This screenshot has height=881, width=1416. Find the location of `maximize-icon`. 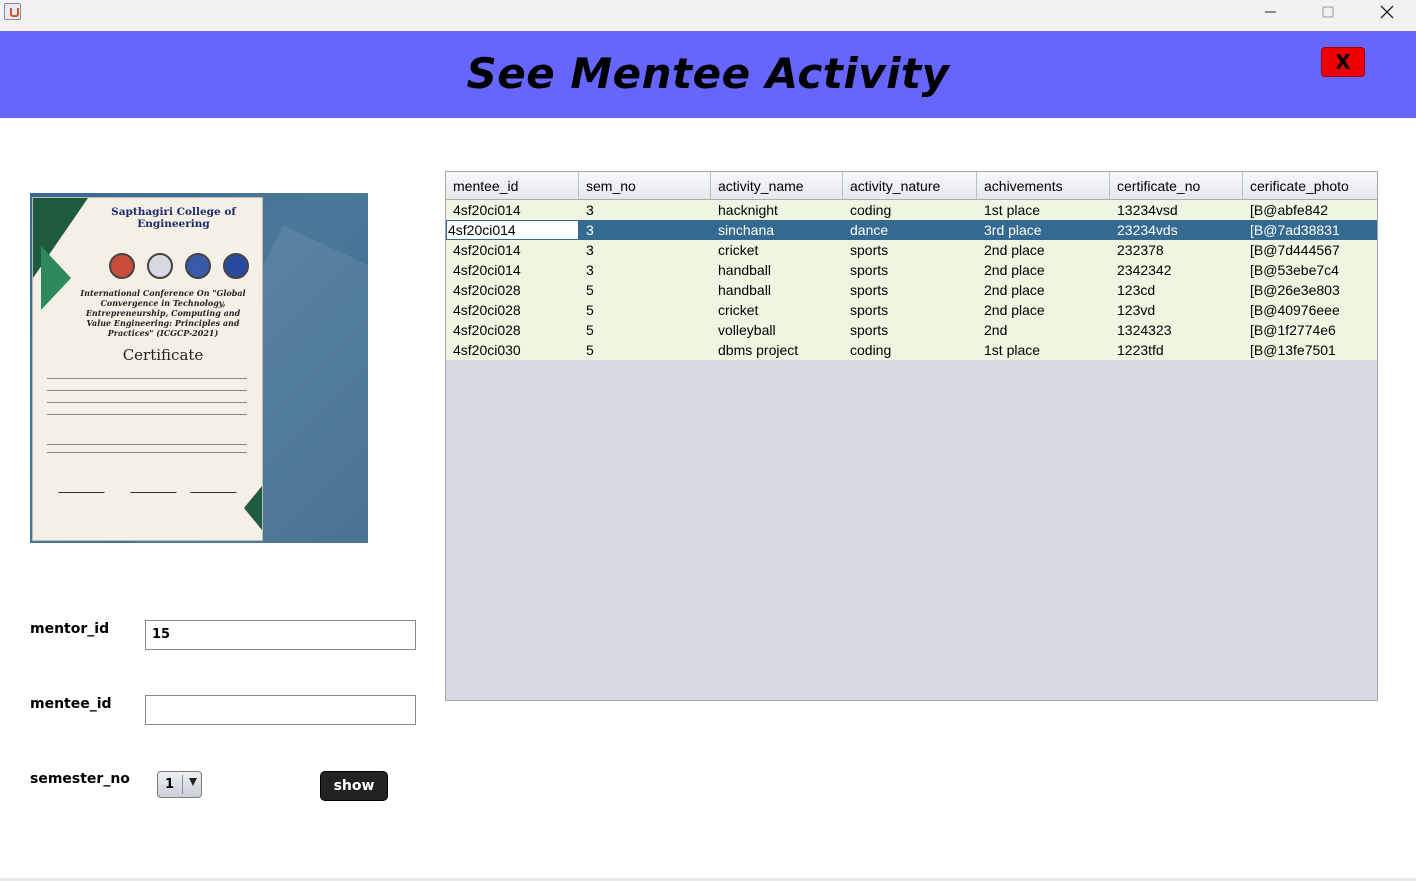

maximize-icon is located at coordinates (1328, 12).